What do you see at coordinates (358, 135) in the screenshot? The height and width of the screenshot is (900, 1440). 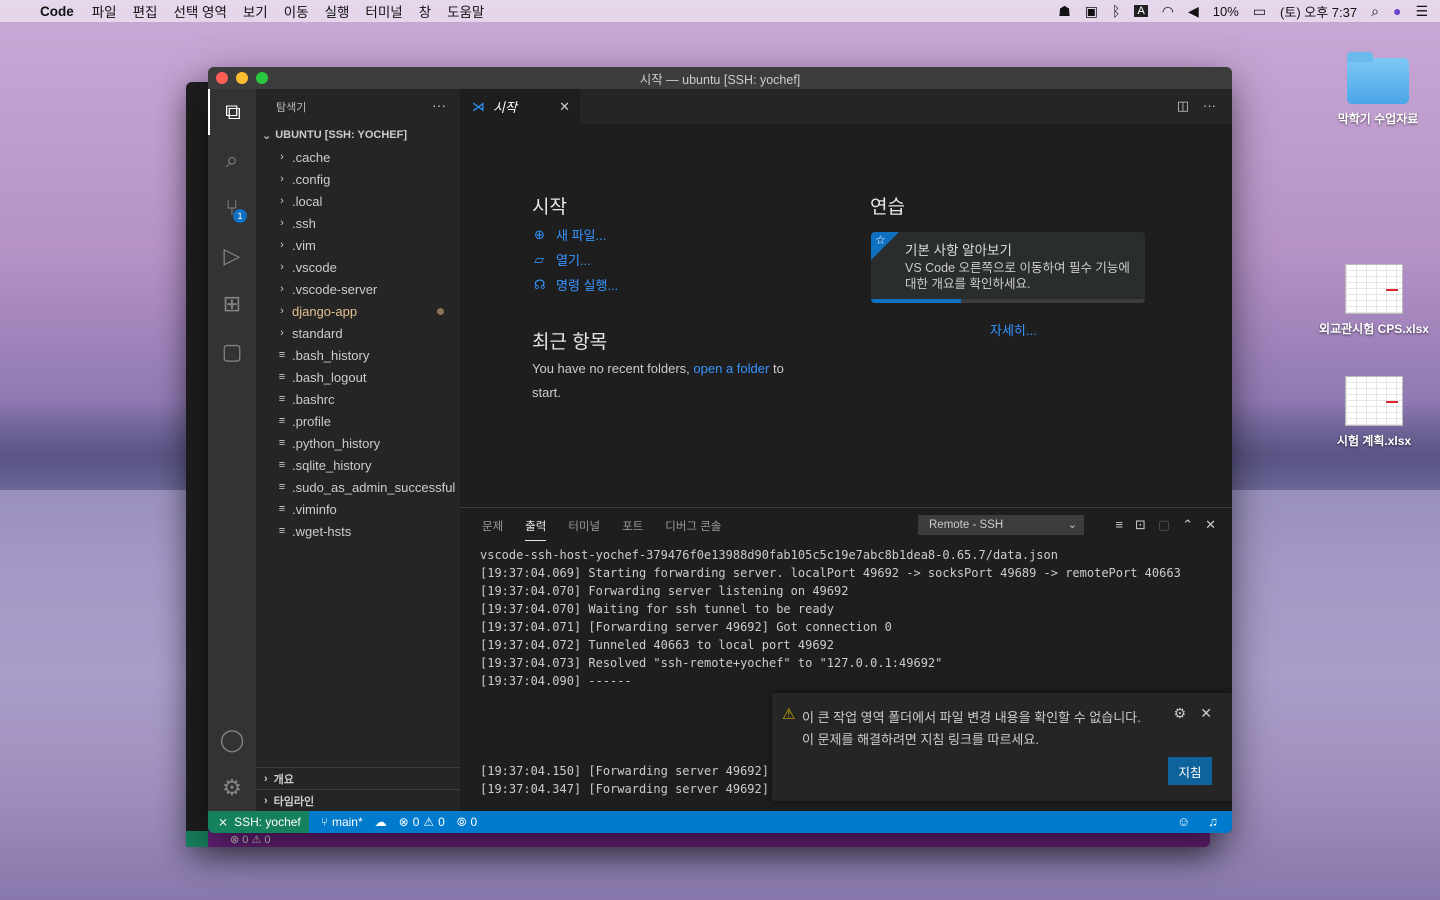 I see `workspace-root: ⌄ UBUNTU [SSH: YOCHEF]` at bounding box center [358, 135].